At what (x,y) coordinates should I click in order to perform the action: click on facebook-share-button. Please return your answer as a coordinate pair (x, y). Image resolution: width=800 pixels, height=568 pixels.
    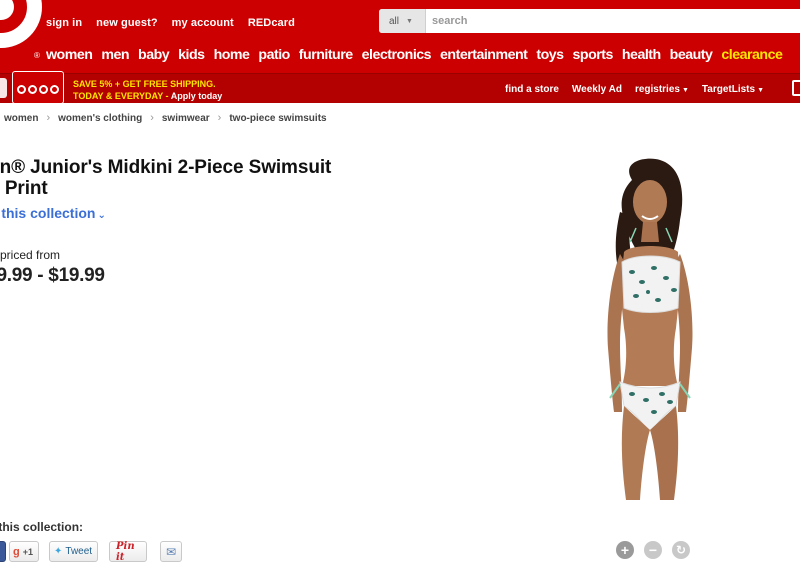
    Looking at the image, I should click on (3, 551).